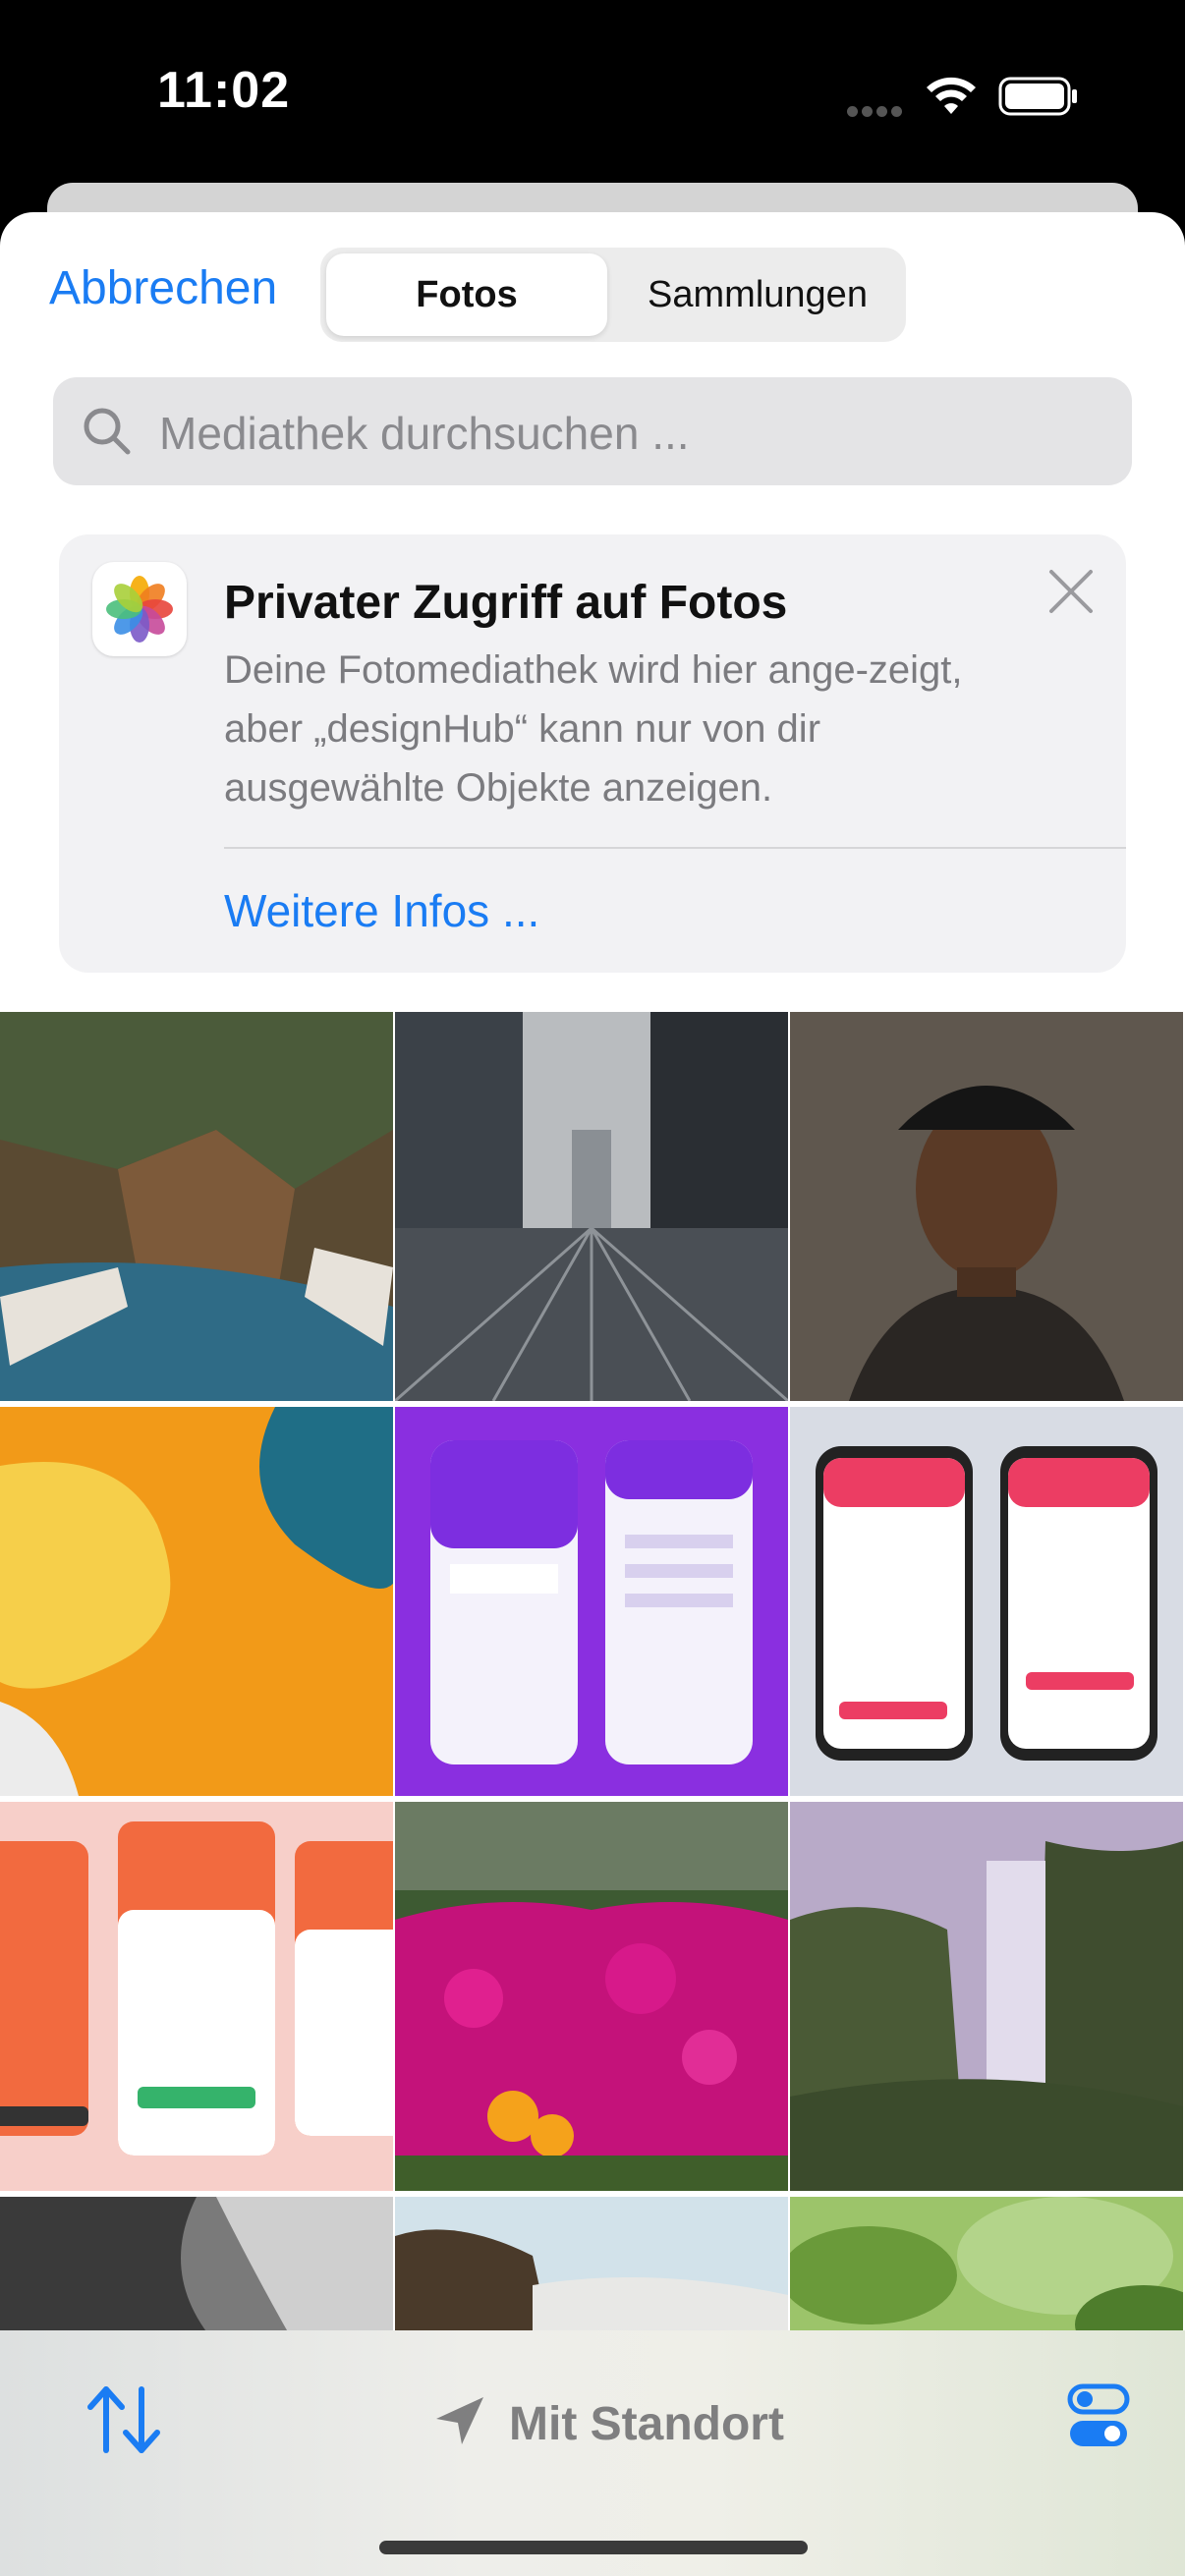  Describe the element at coordinates (1099, 2416) in the screenshot. I see `options-toggle-icon` at that location.